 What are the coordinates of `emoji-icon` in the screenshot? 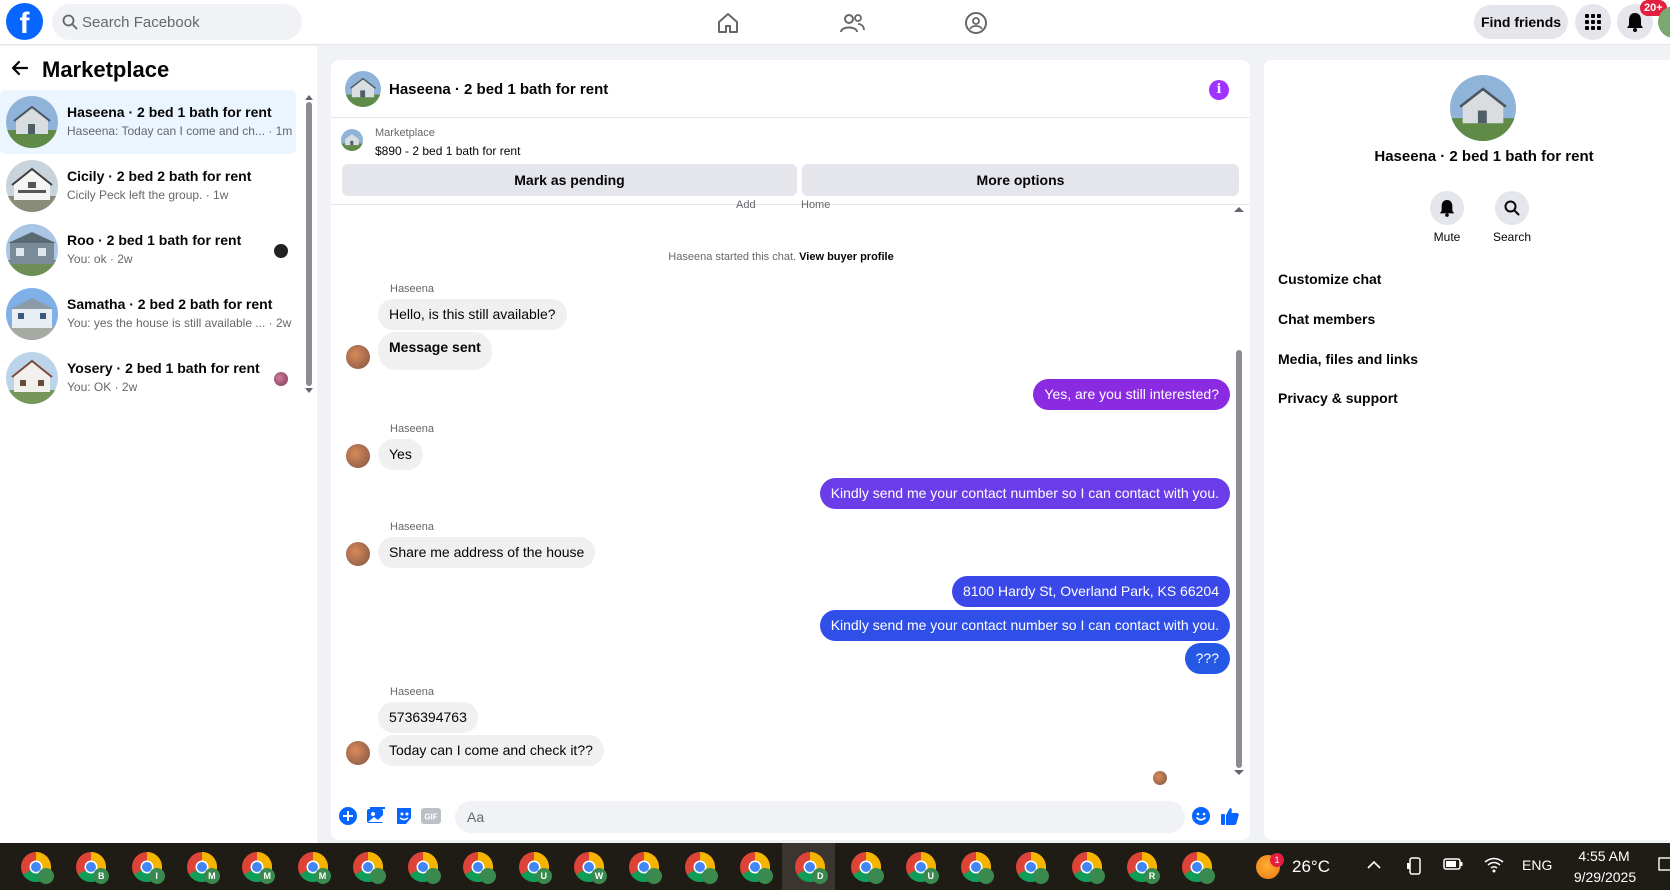 It's located at (1201, 816).